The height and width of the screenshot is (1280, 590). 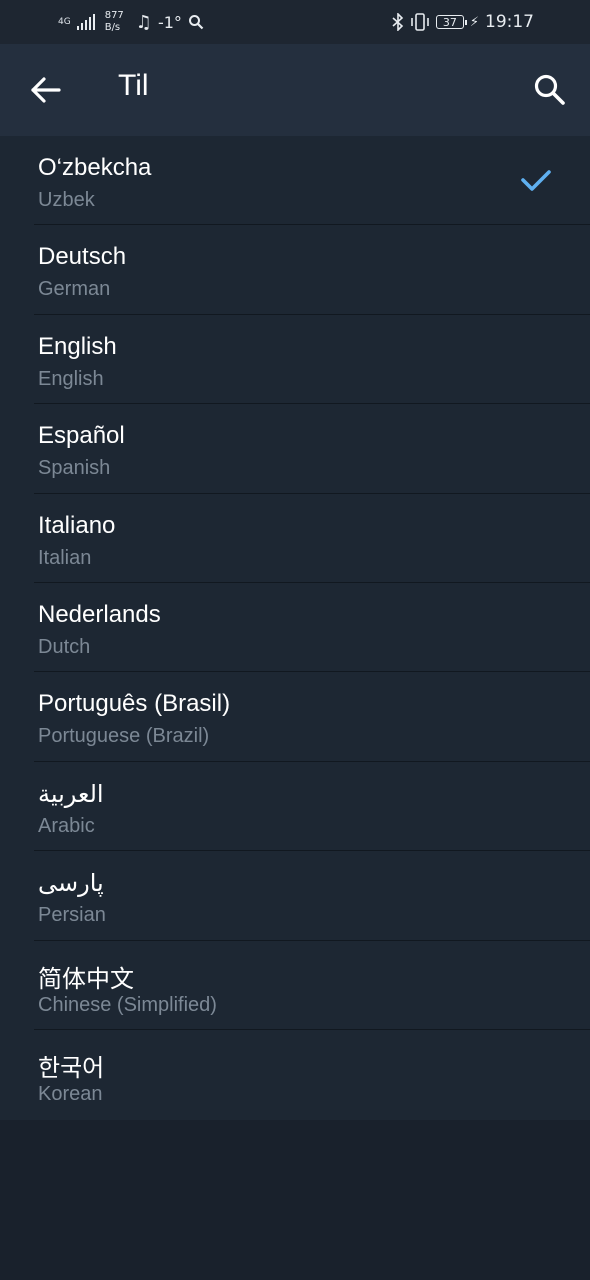 What do you see at coordinates (81, 436) in the screenshot?
I see `language-native-name: Español` at bounding box center [81, 436].